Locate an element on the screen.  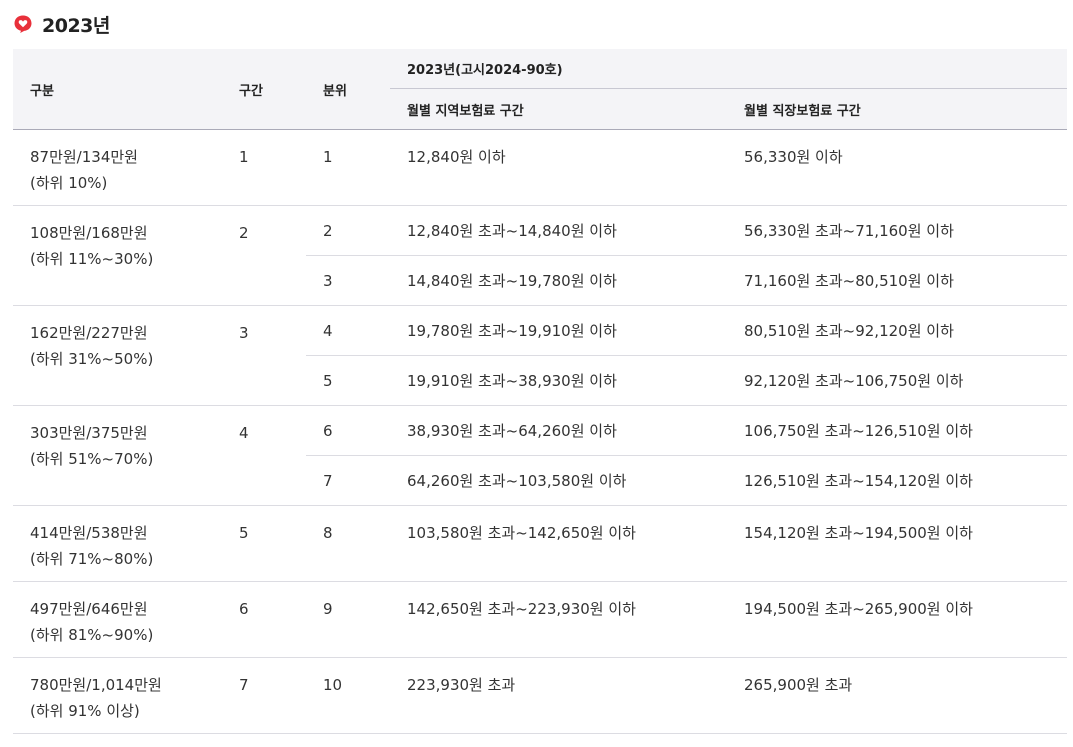
workplace-premium-cell: 92,120원 초과~106,750원 이하 is located at coordinates (897, 380).